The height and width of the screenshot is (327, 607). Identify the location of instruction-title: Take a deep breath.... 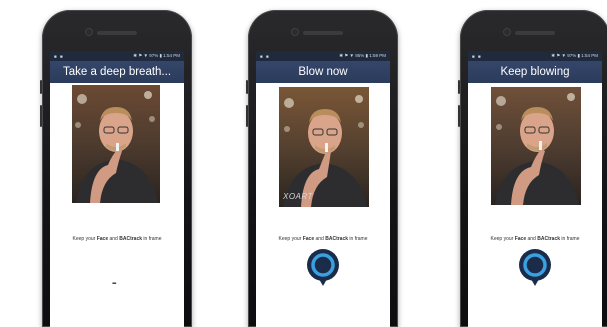
(117, 72).